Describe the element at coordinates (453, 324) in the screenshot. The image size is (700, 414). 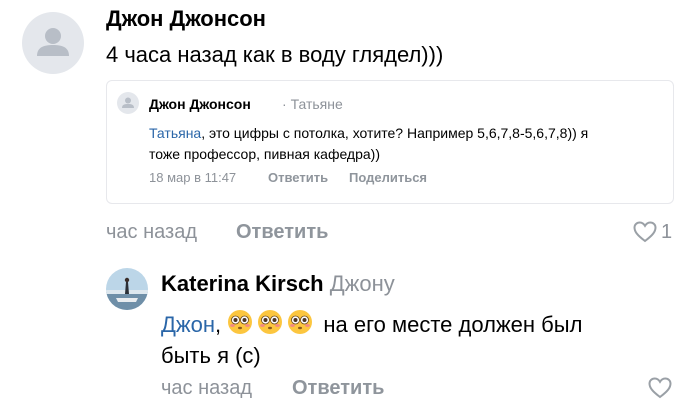
I see `comment-text-line1: на его месте должен был` at that location.